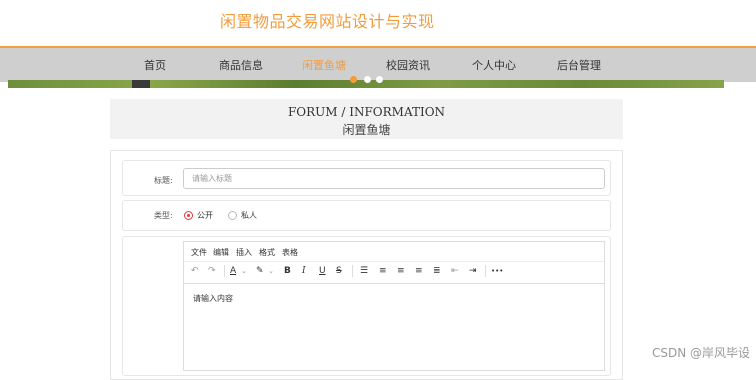  Describe the element at coordinates (700, 353) in the screenshot. I see `watermark: CSDN @岸风毕设` at that location.